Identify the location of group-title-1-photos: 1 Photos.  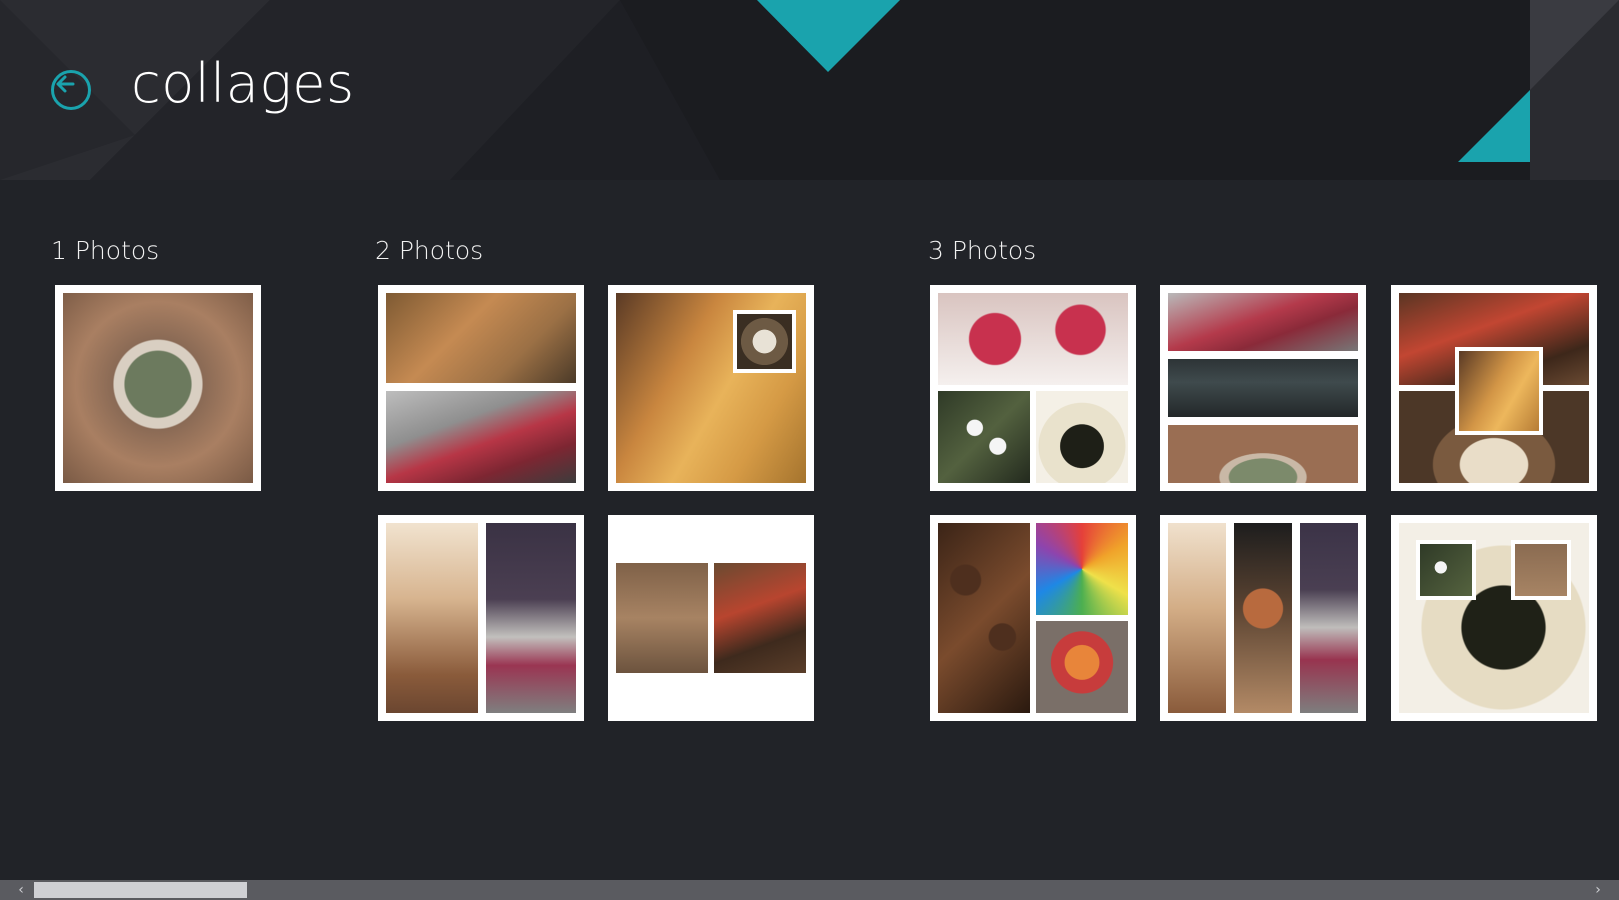
(105, 250).